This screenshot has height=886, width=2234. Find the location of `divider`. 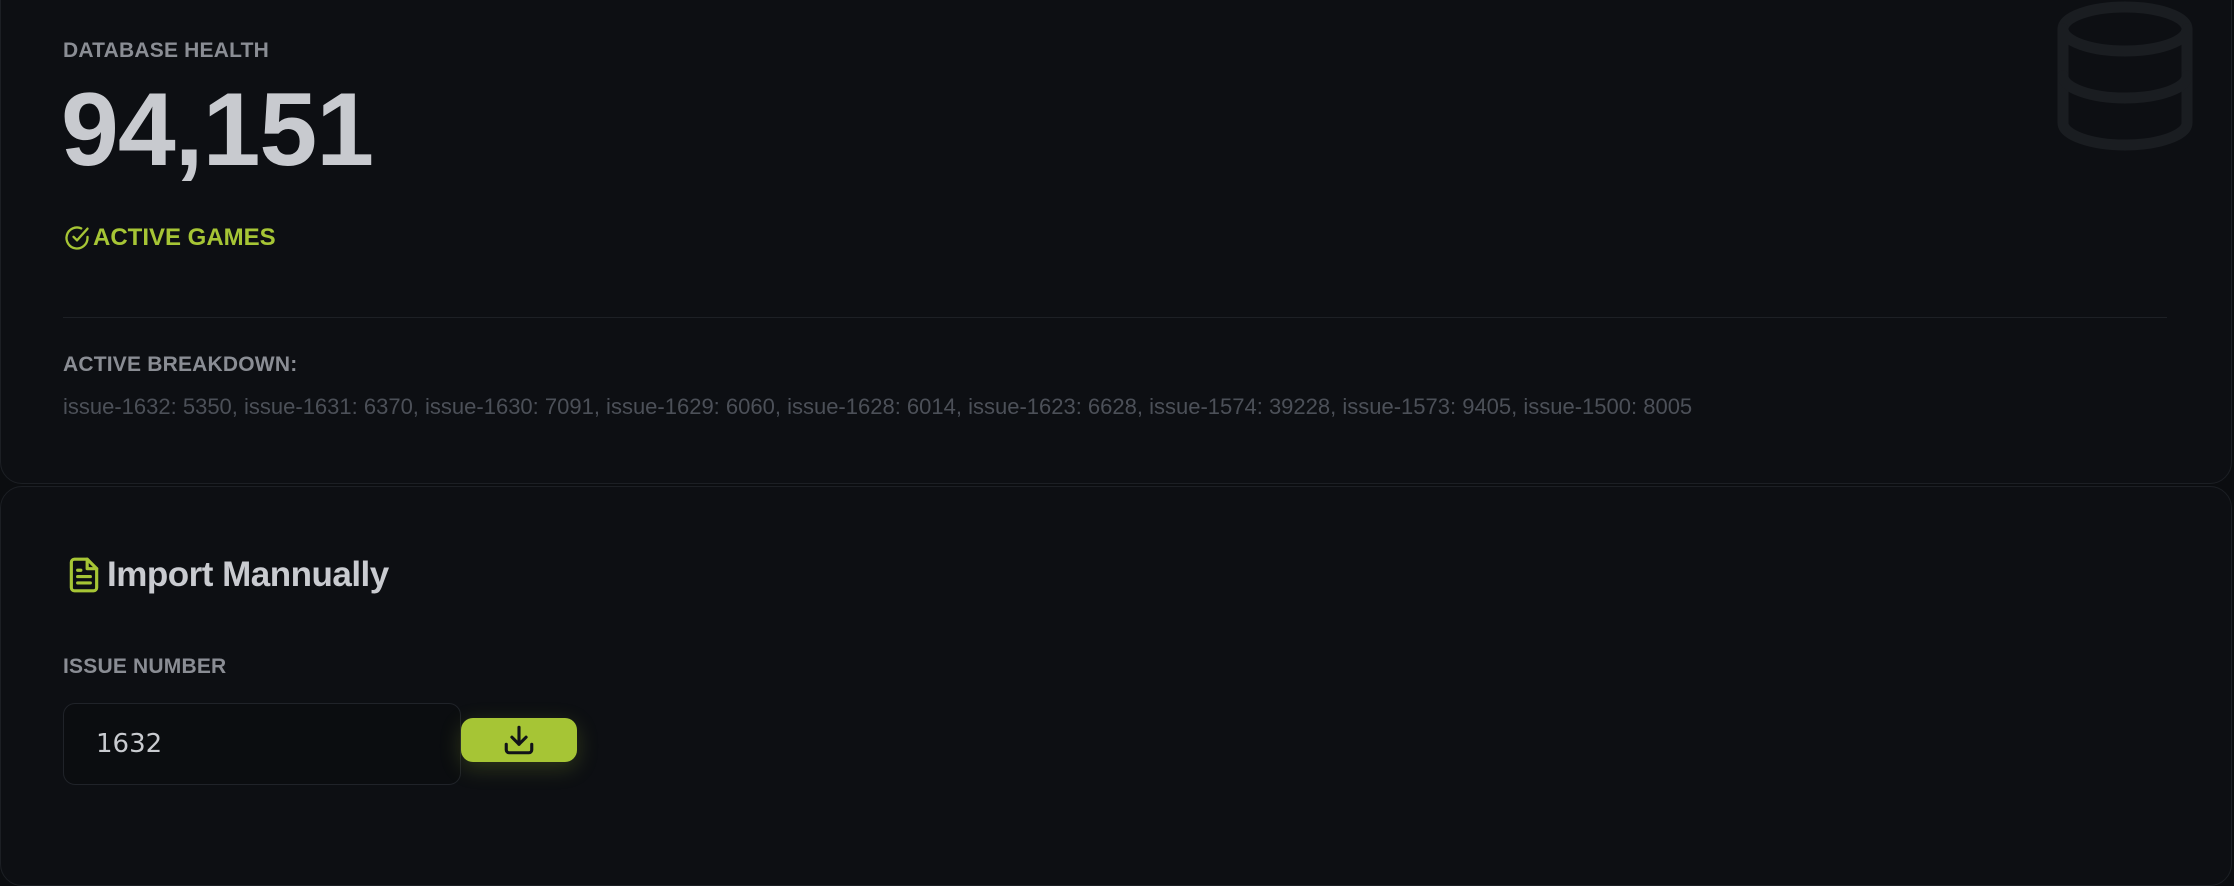

divider is located at coordinates (1115, 317).